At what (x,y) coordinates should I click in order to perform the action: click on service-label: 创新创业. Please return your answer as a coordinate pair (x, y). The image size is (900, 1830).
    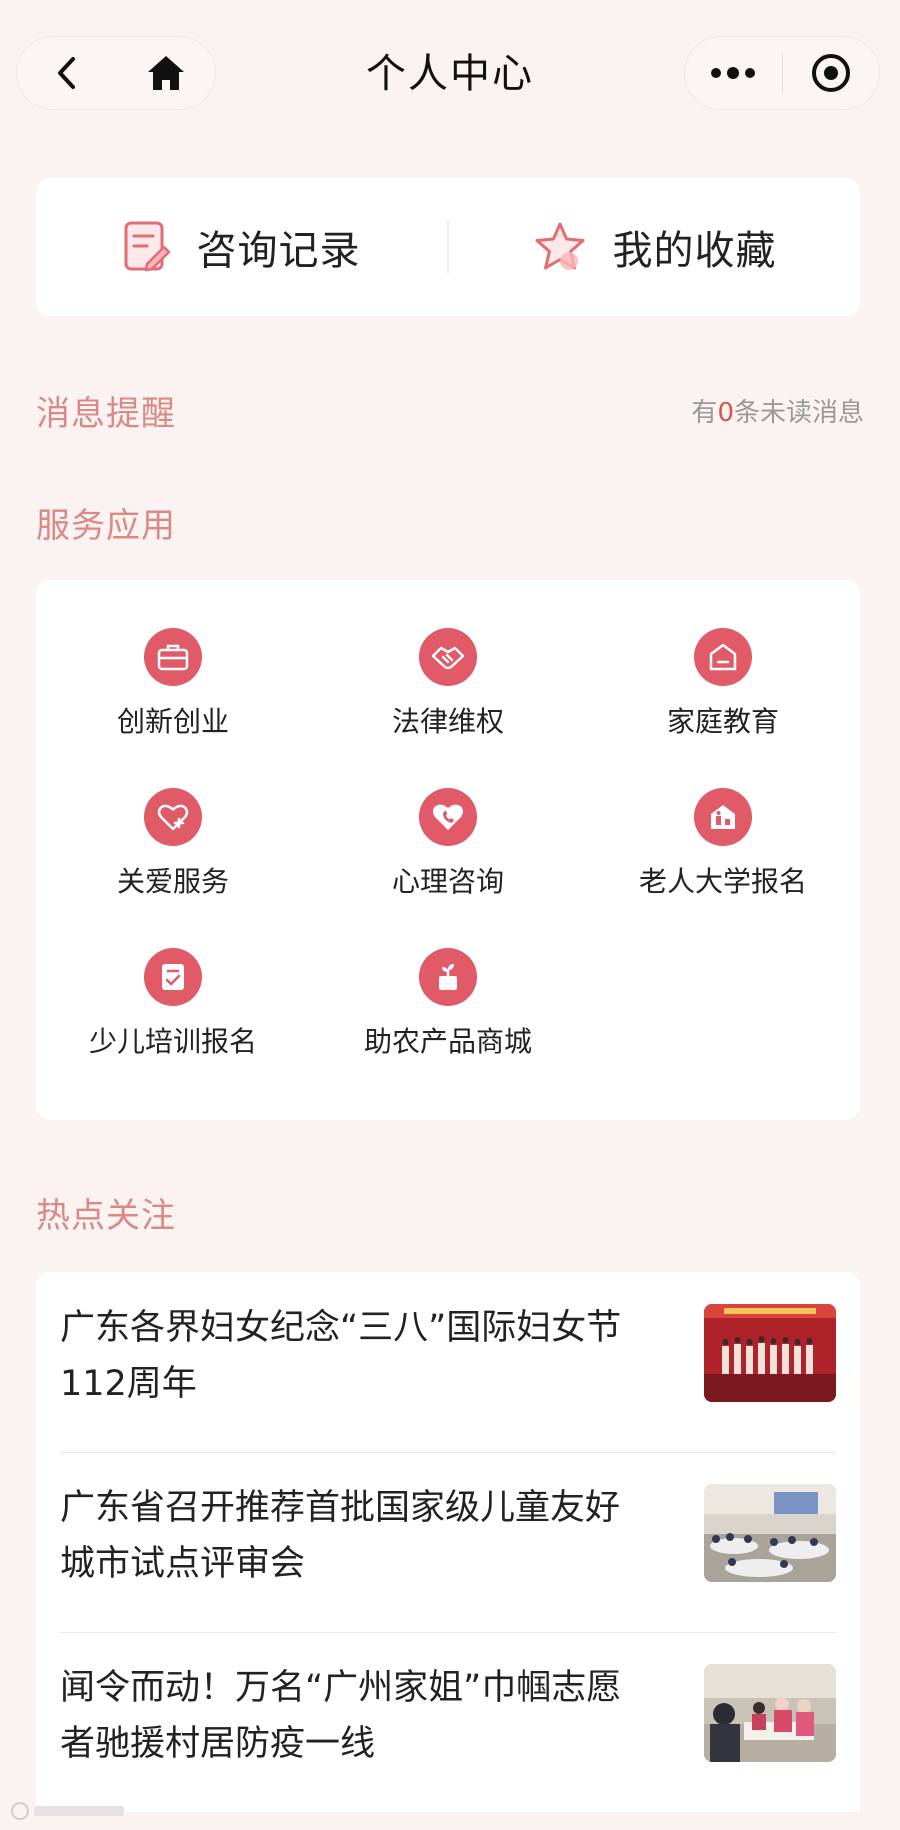
    Looking at the image, I should click on (172, 721).